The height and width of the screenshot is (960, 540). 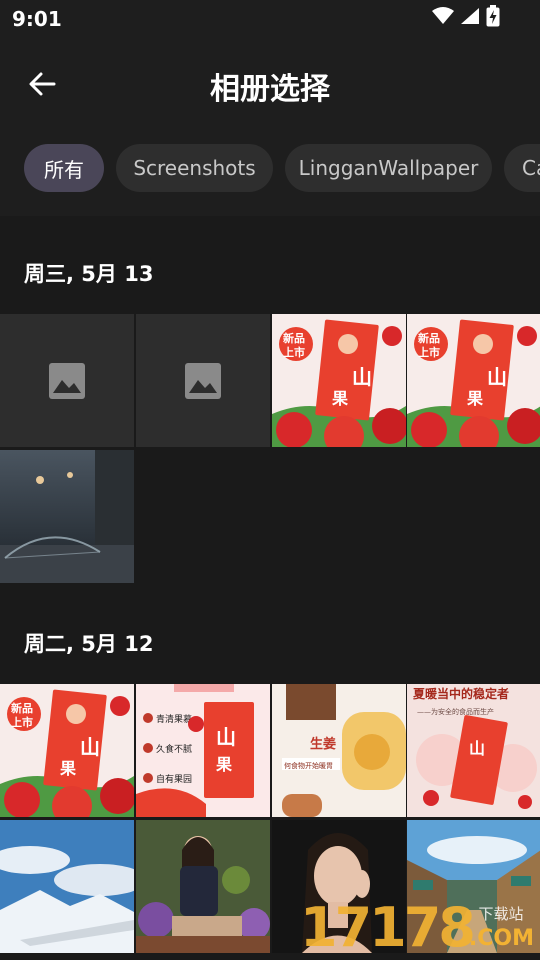 What do you see at coordinates (493, 18) in the screenshot?
I see `battery-icon` at bounding box center [493, 18].